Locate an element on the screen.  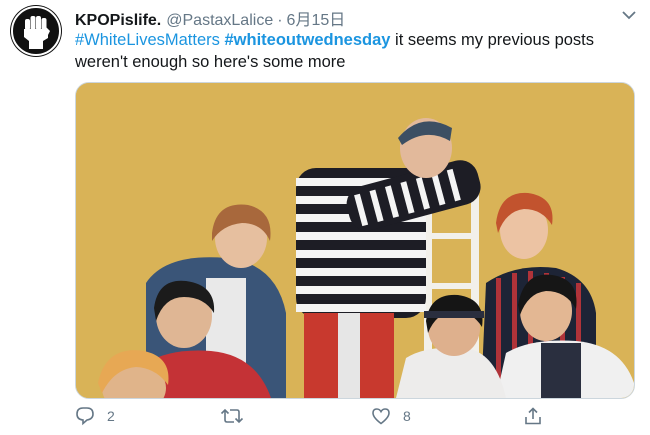
reply-icon is located at coordinates (85, 416).